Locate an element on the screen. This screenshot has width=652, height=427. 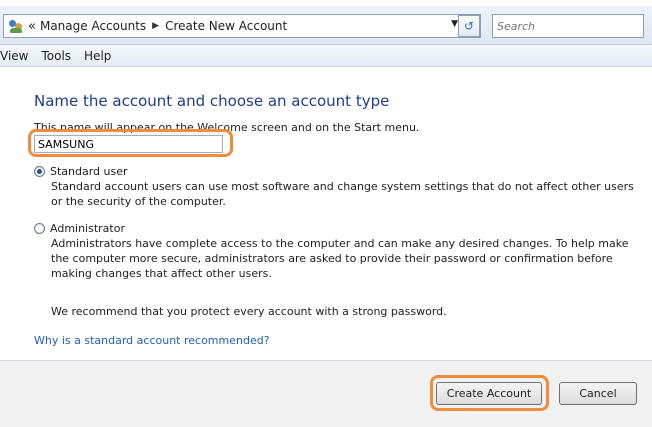
breadcrumb-manage-accounts: Manage Accounts is located at coordinates (93, 26).